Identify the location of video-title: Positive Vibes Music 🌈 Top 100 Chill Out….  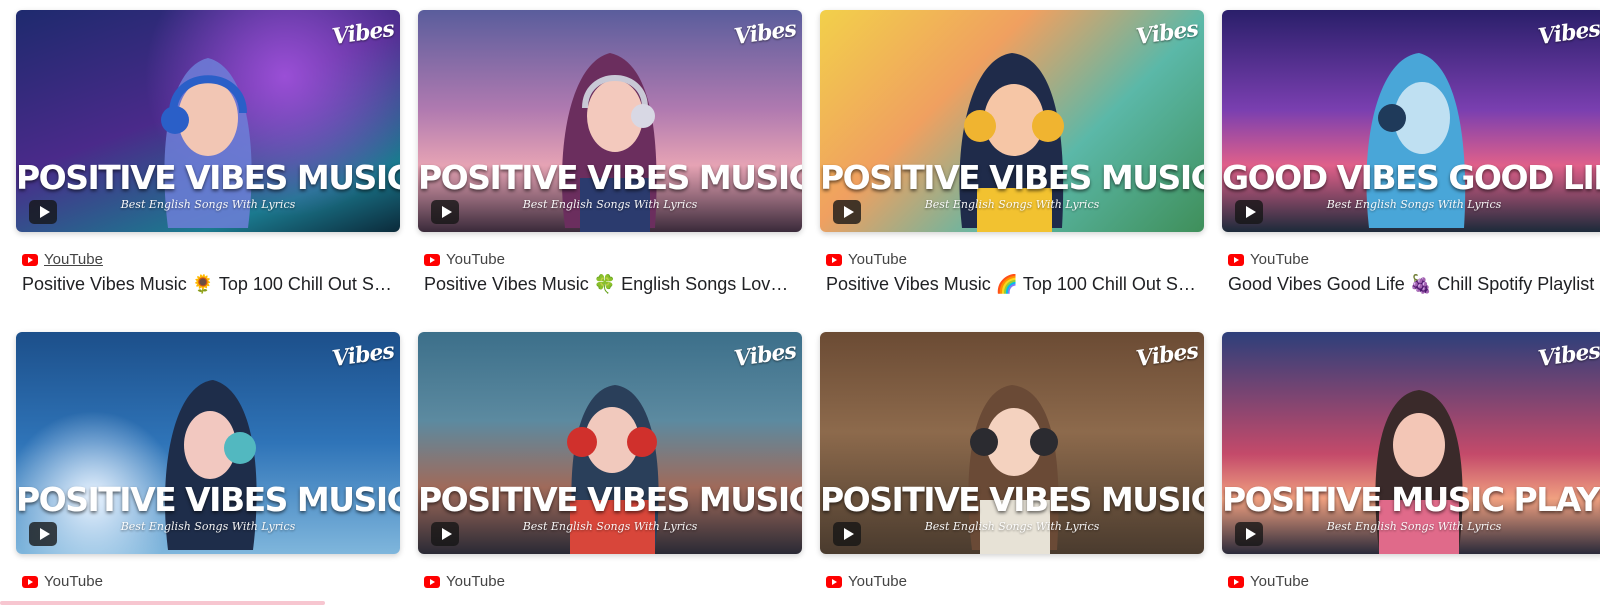
(1012, 284).